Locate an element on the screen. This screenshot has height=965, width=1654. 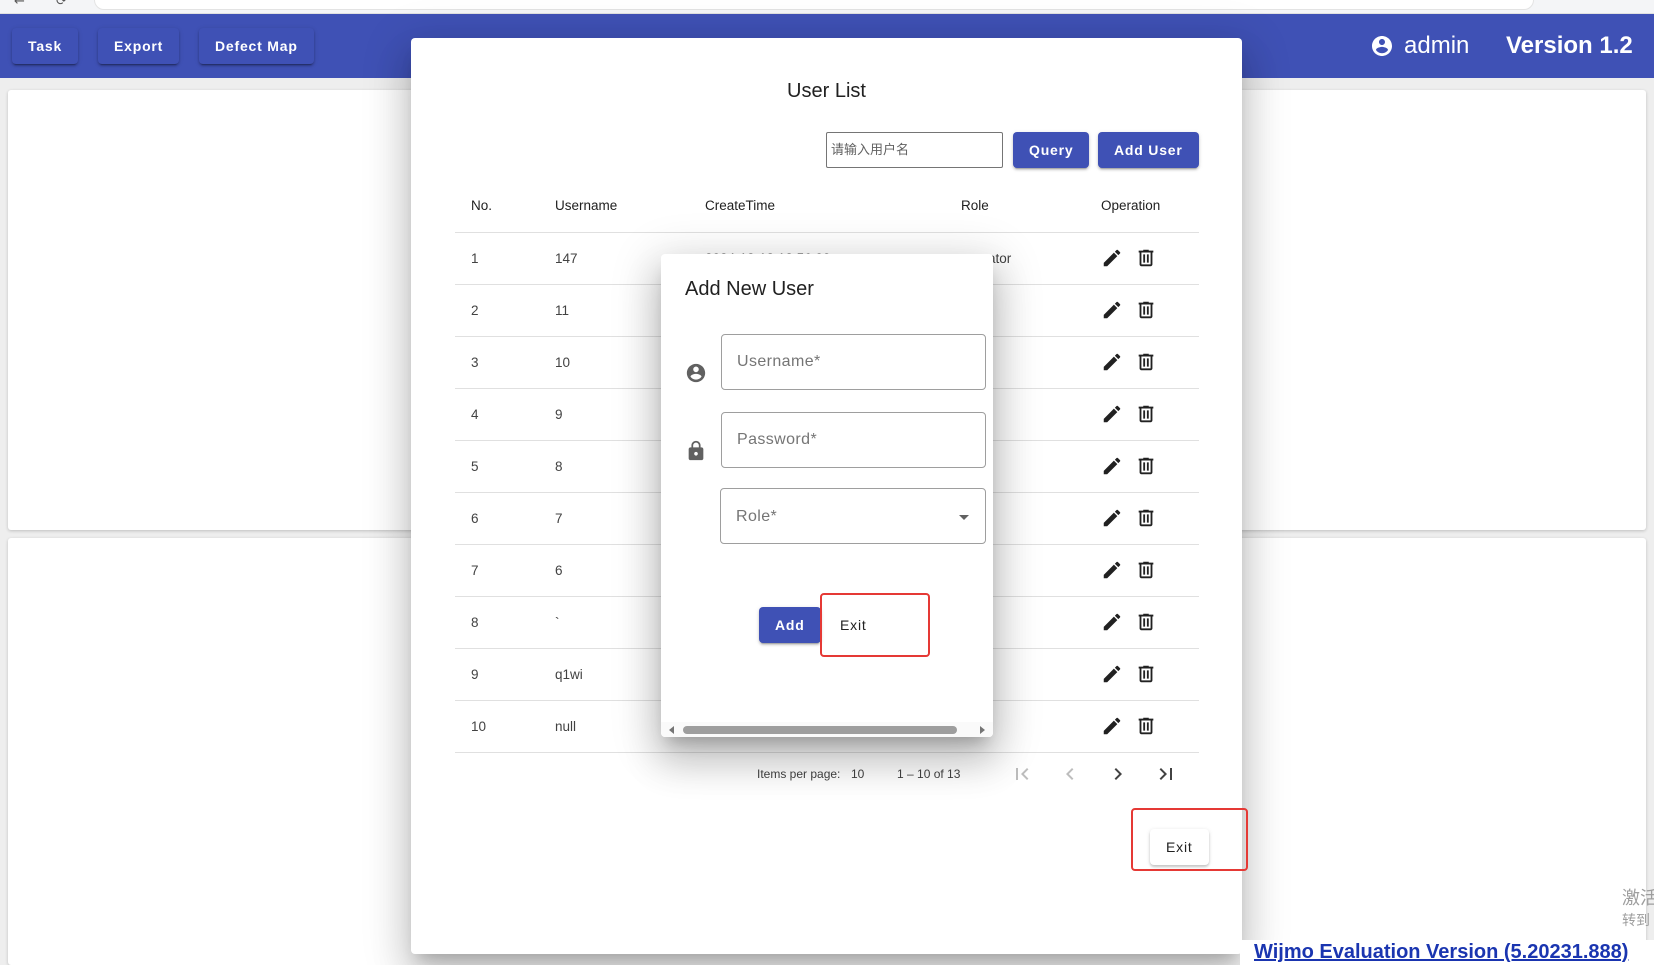
row-no: 4 is located at coordinates (497, 414).